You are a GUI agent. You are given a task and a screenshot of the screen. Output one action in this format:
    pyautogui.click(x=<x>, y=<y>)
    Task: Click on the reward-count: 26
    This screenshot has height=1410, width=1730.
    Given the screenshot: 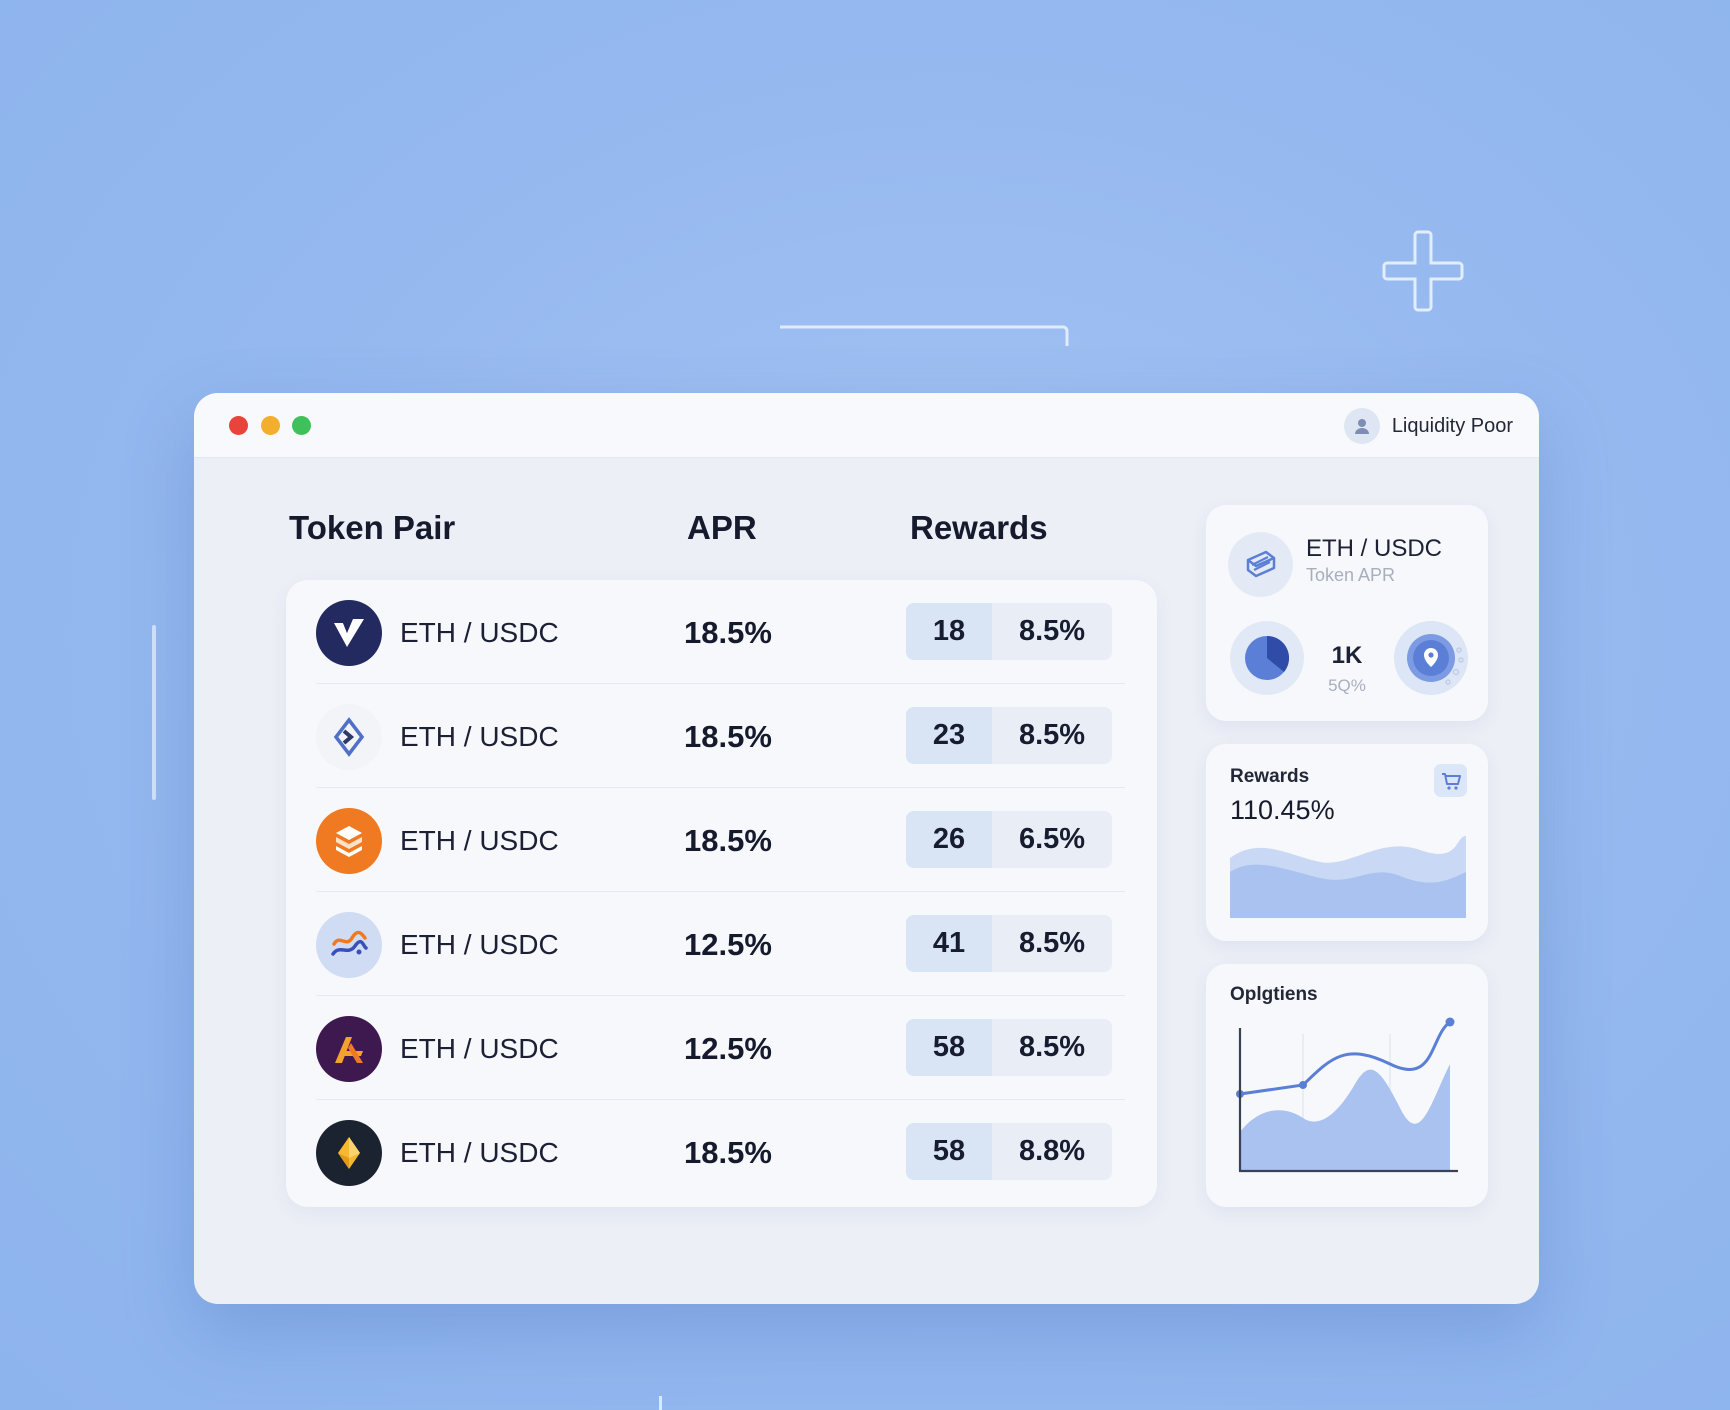 What is the action you would take?
    pyautogui.click(x=949, y=839)
    